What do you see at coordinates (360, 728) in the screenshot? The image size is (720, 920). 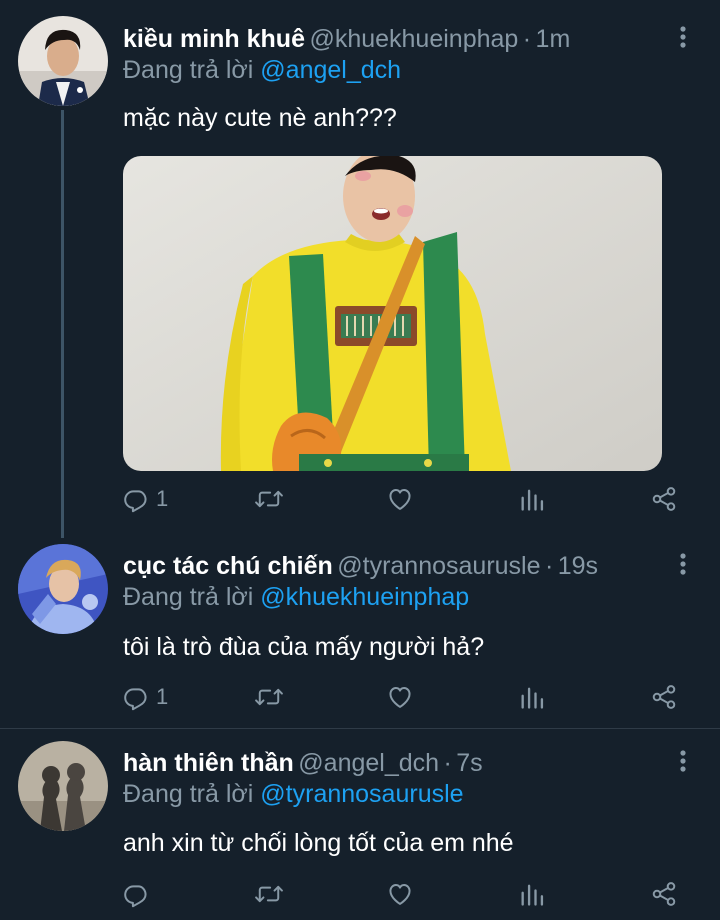 I see `tweet-divider` at bounding box center [360, 728].